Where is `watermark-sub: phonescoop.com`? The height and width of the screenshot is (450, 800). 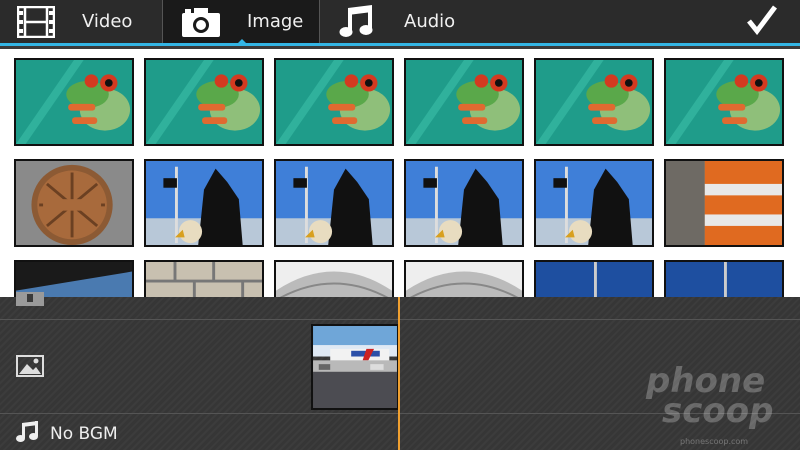 watermark-sub: phonescoop.com is located at coordinates (714, 441).